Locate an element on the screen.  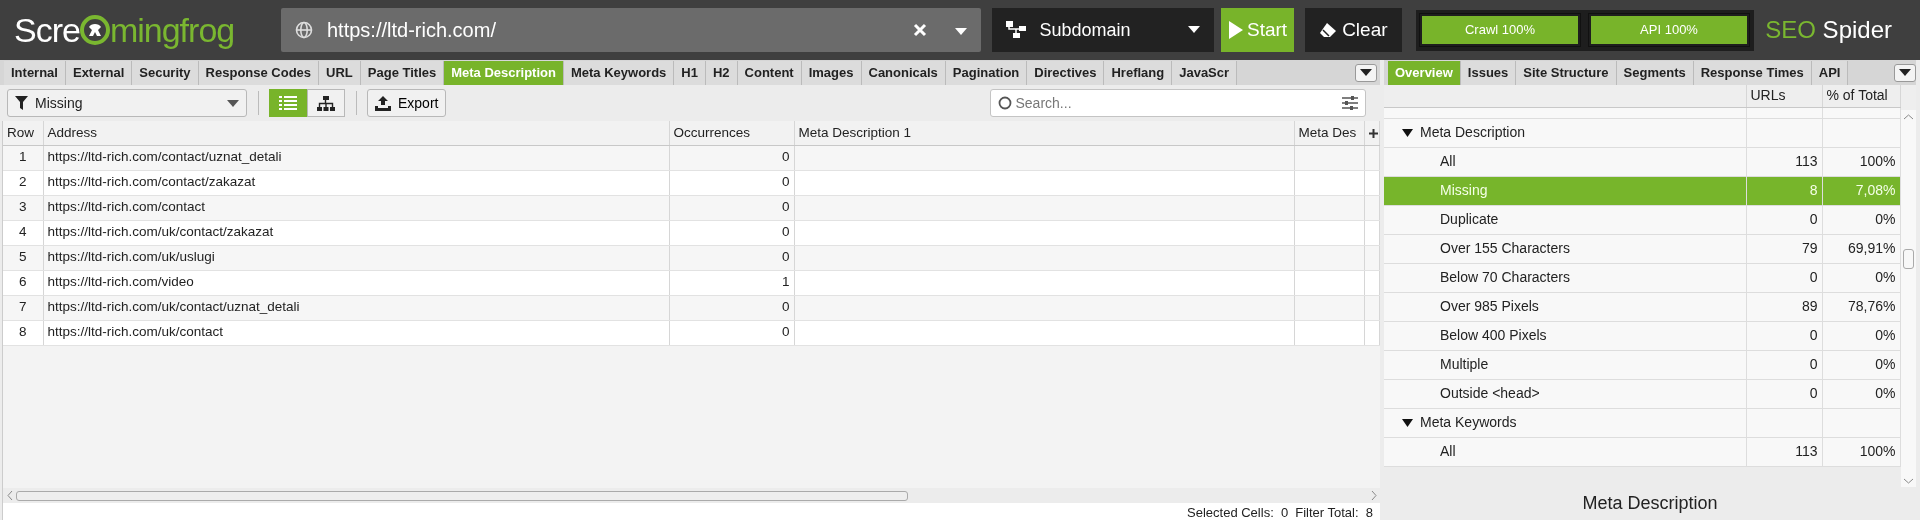
table-cell: https://ltd-rich.com/video is located at coordinates (120, 282).